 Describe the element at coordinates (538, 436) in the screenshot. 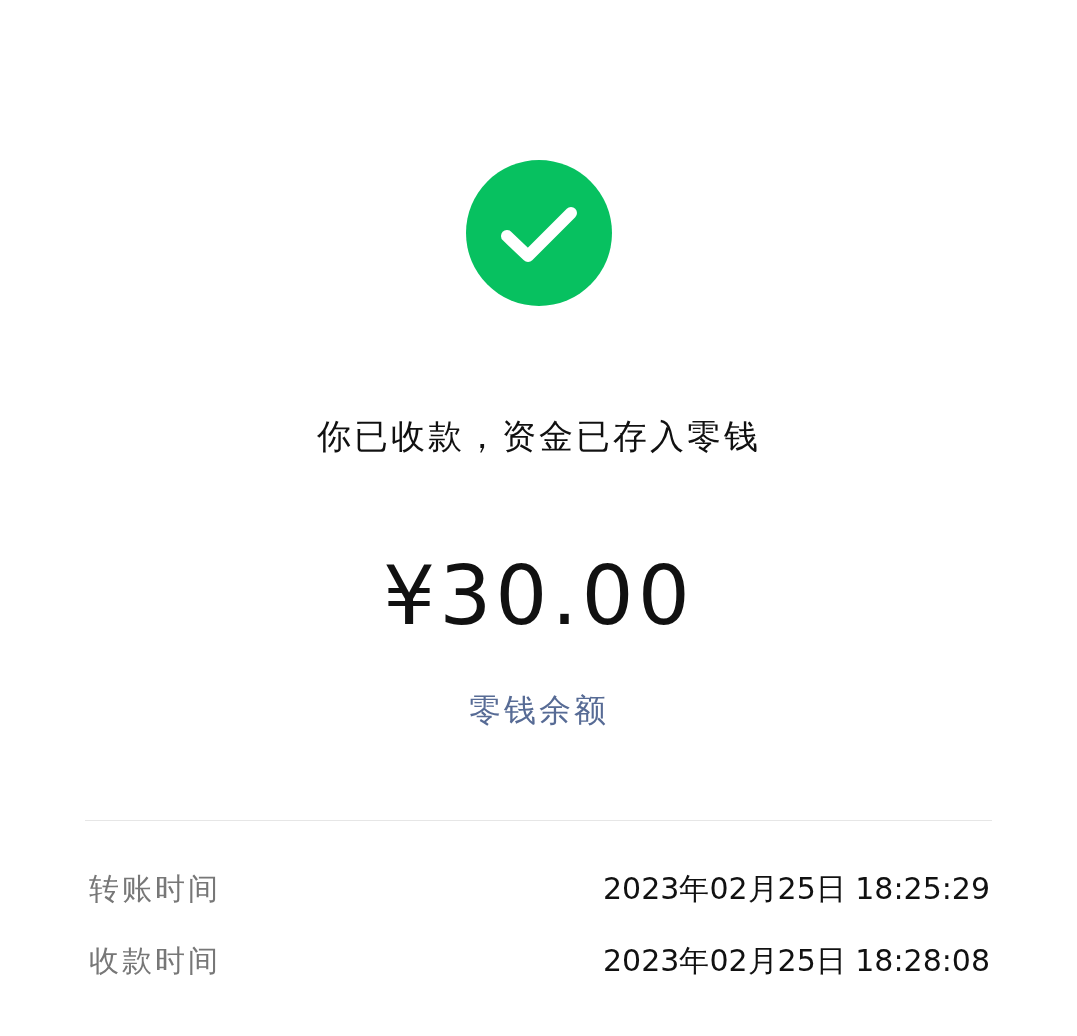

I see `status-message: 你已收款，资金已存入零钱` at that location.